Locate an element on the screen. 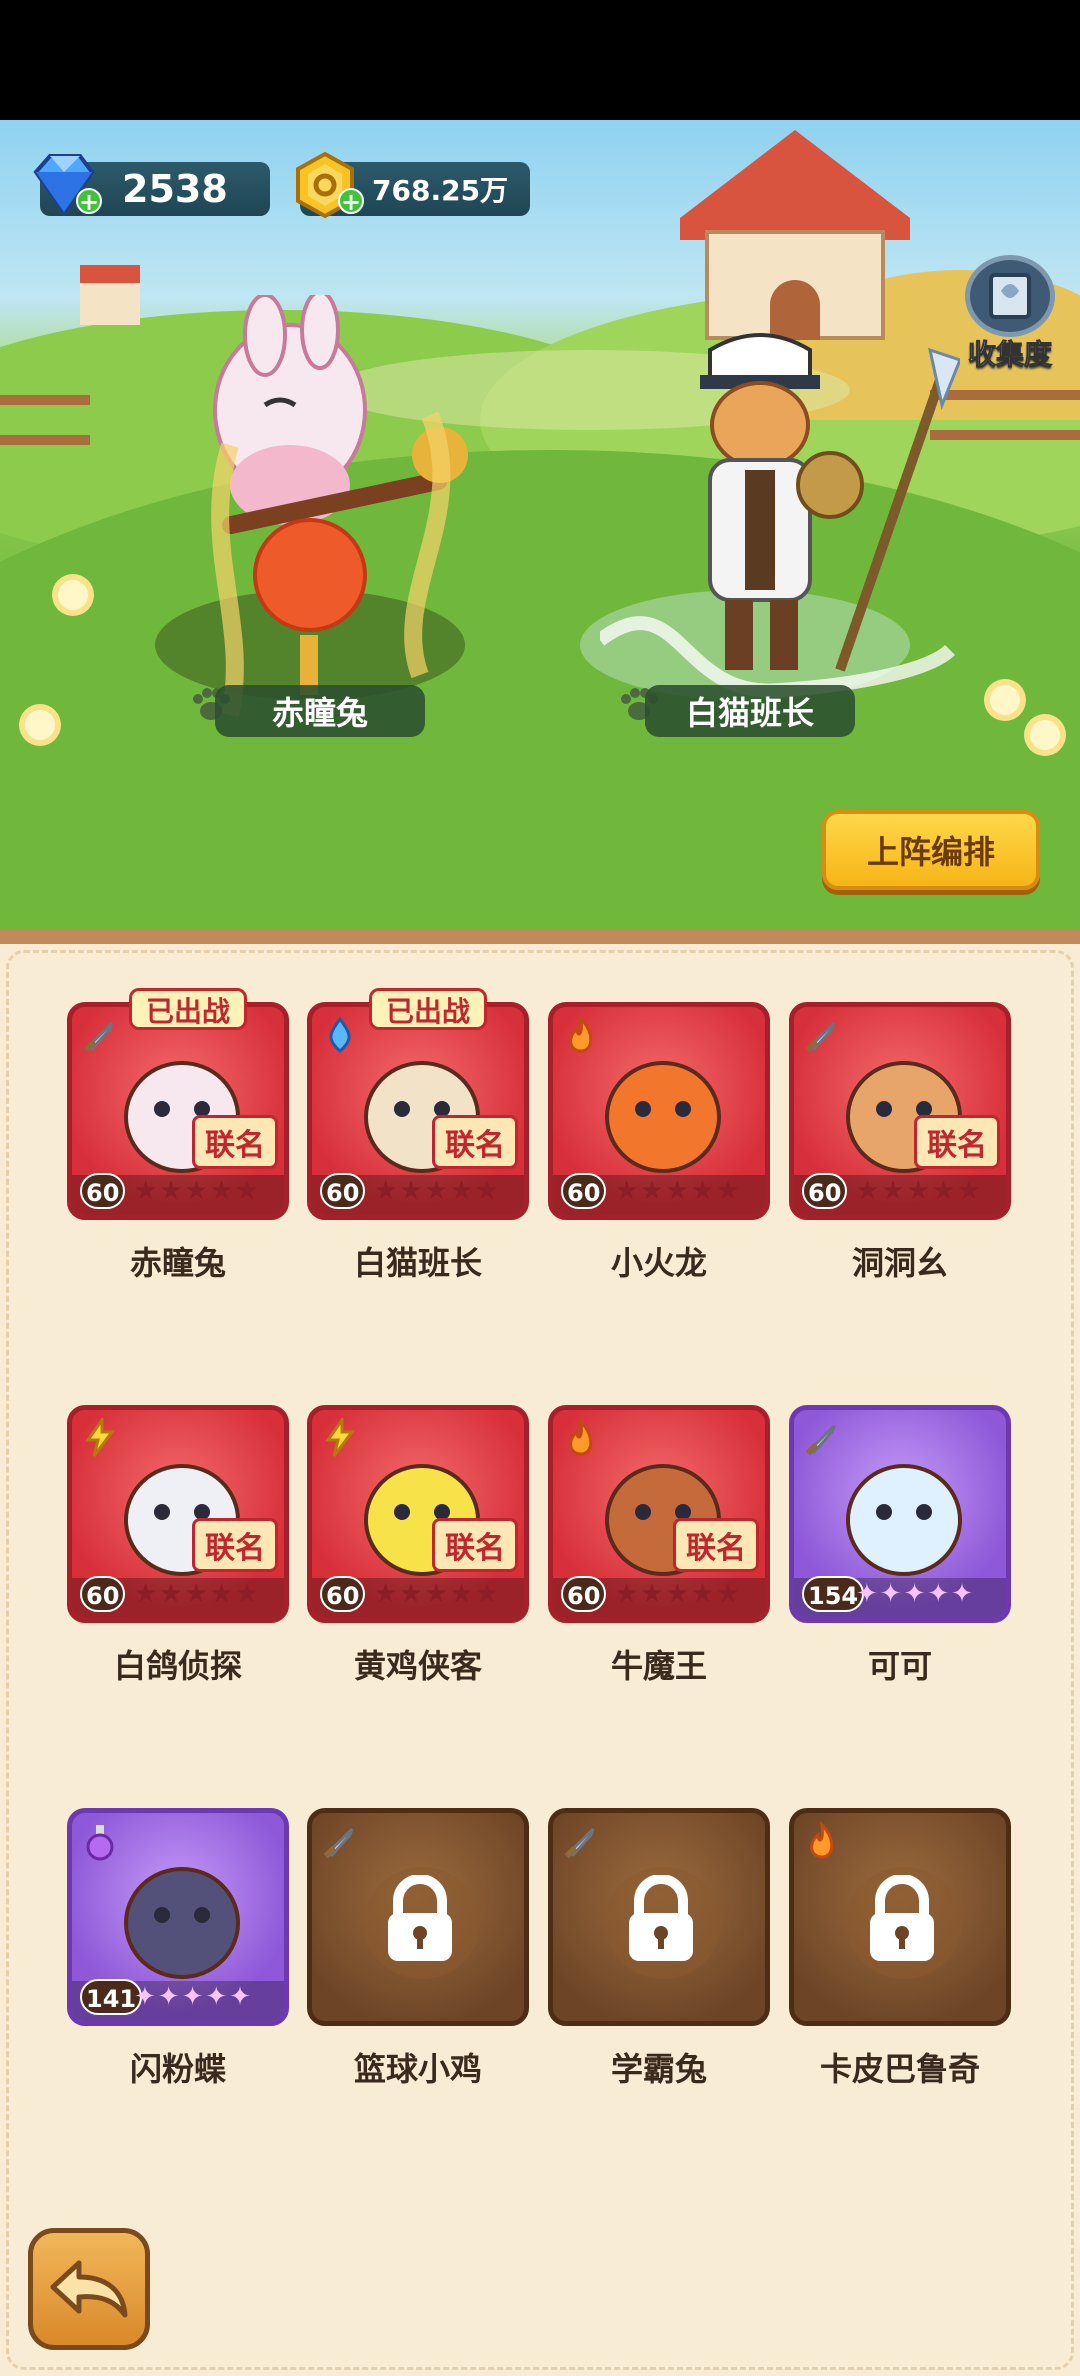  hero-level: 154 is located at coordinates (833, 1594).